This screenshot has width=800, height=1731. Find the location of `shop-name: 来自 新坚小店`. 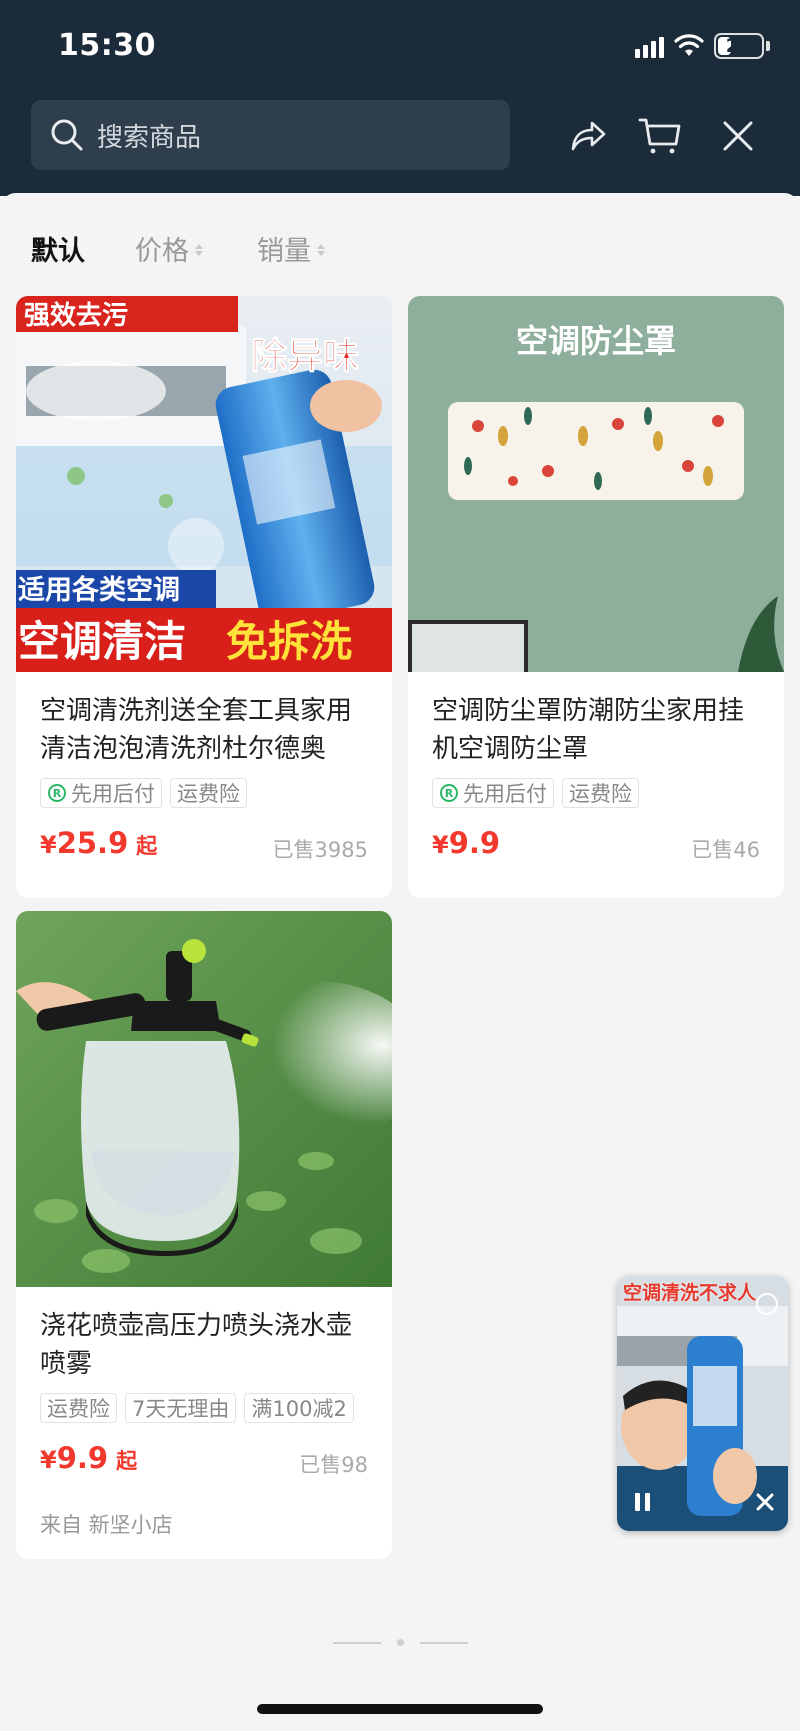

shop-name: 来自 新坚小店 is located at coordinates (106, 1524).